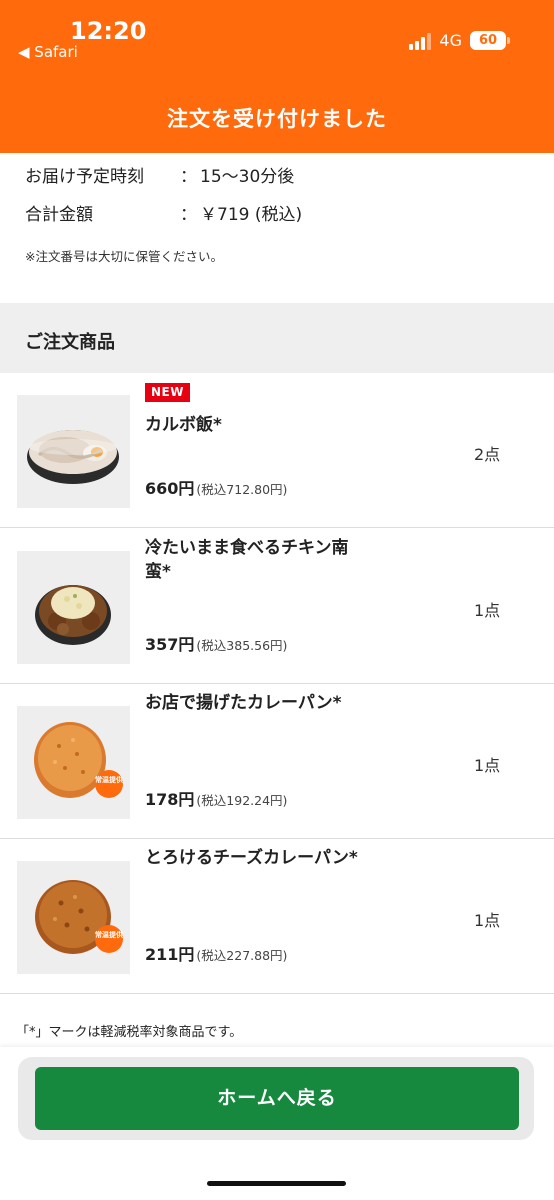  What do you see at coordinates (277, 450) in the screenshot?
I see `order-item: NEW カルボ飯* 660円 (税込712.80円) 2点` at bounding box center [277, 450].